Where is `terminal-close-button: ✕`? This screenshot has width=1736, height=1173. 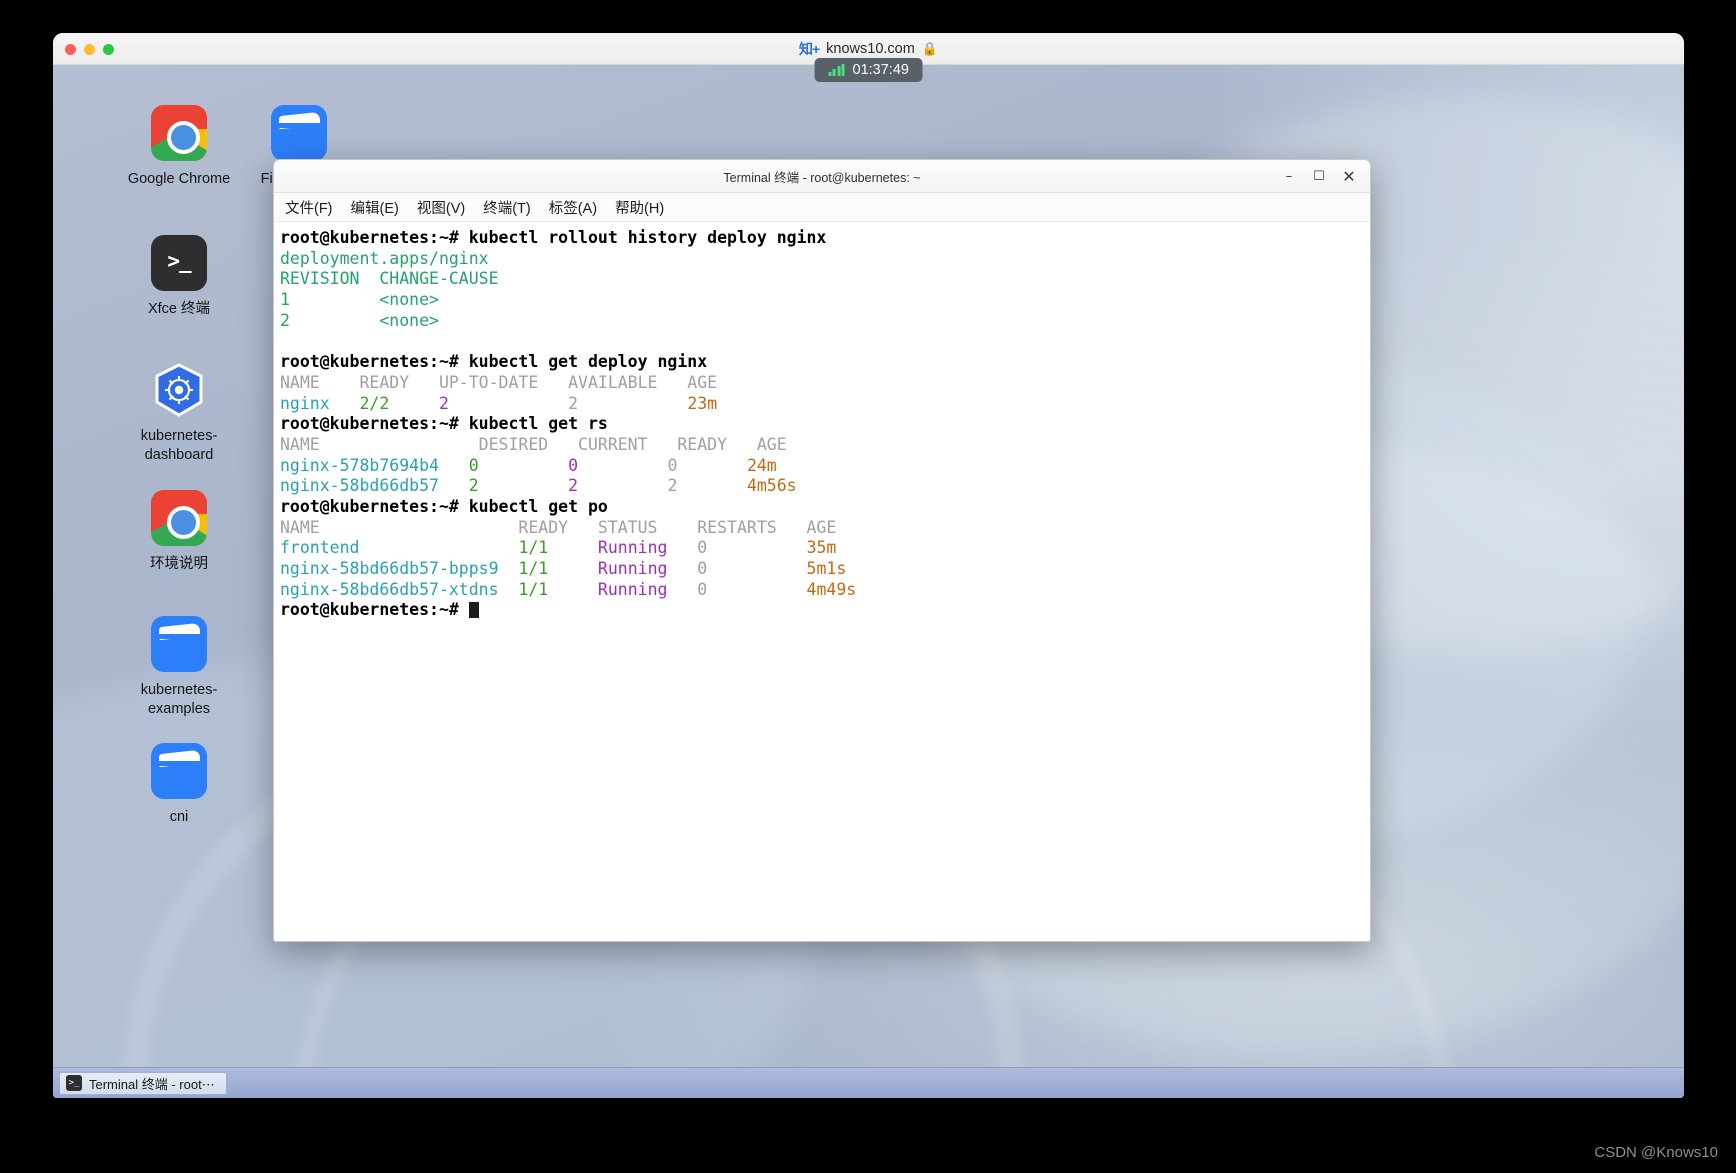 terminal-close-button: ✕ is located at coordinates (1349, 177).